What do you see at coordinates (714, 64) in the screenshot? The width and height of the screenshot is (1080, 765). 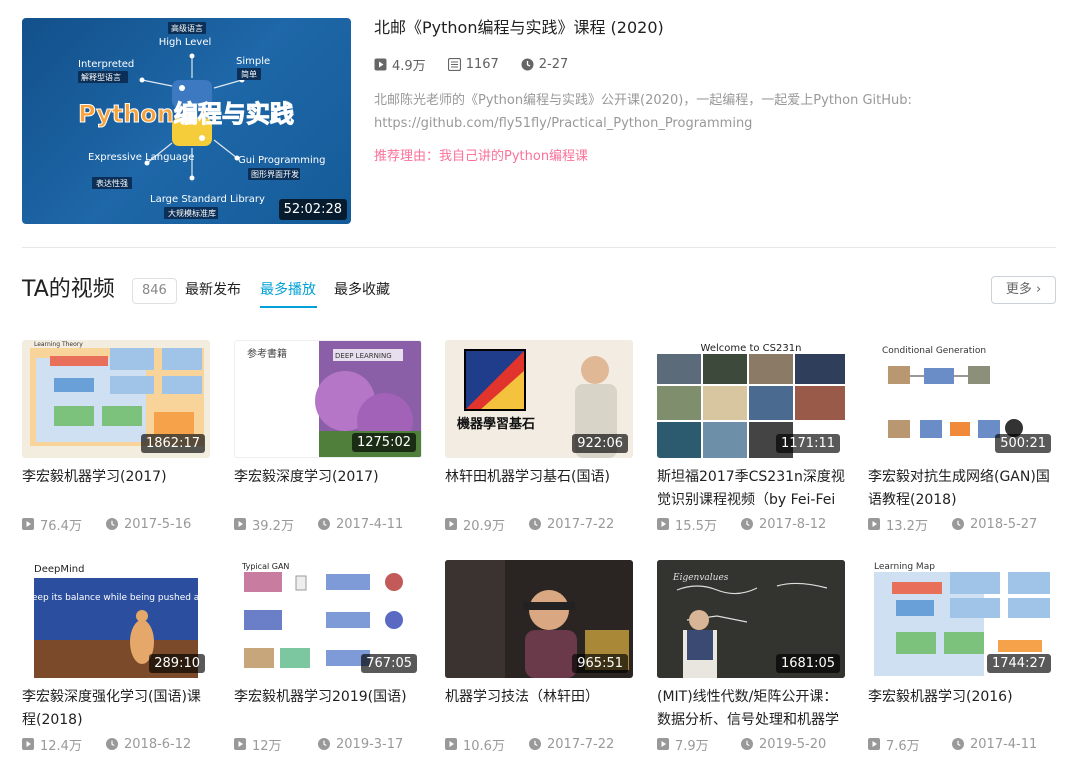 I see `featured-stats: 4.9万 1167 2-27` at bounding box center [714, 64].